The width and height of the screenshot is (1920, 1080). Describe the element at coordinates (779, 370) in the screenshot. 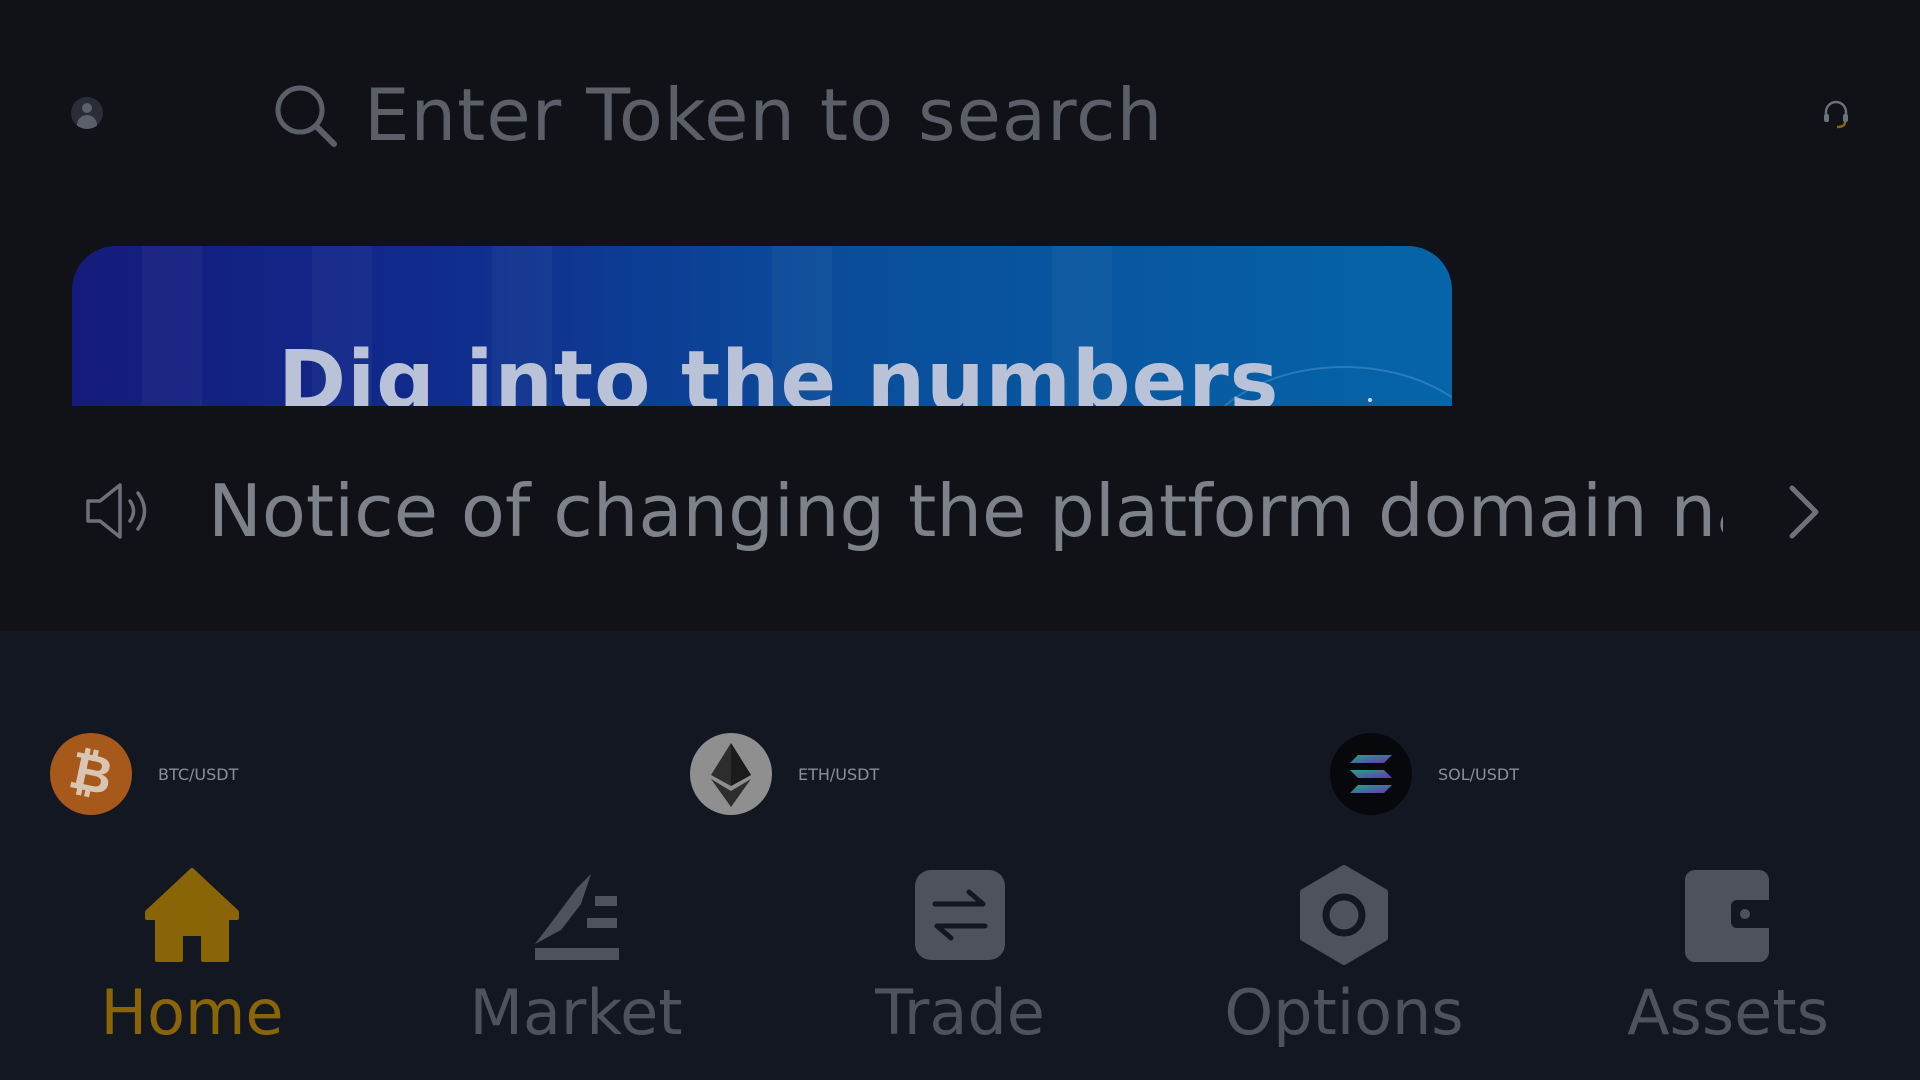

I see `banner-headline: Dig into the numbers` at that location.